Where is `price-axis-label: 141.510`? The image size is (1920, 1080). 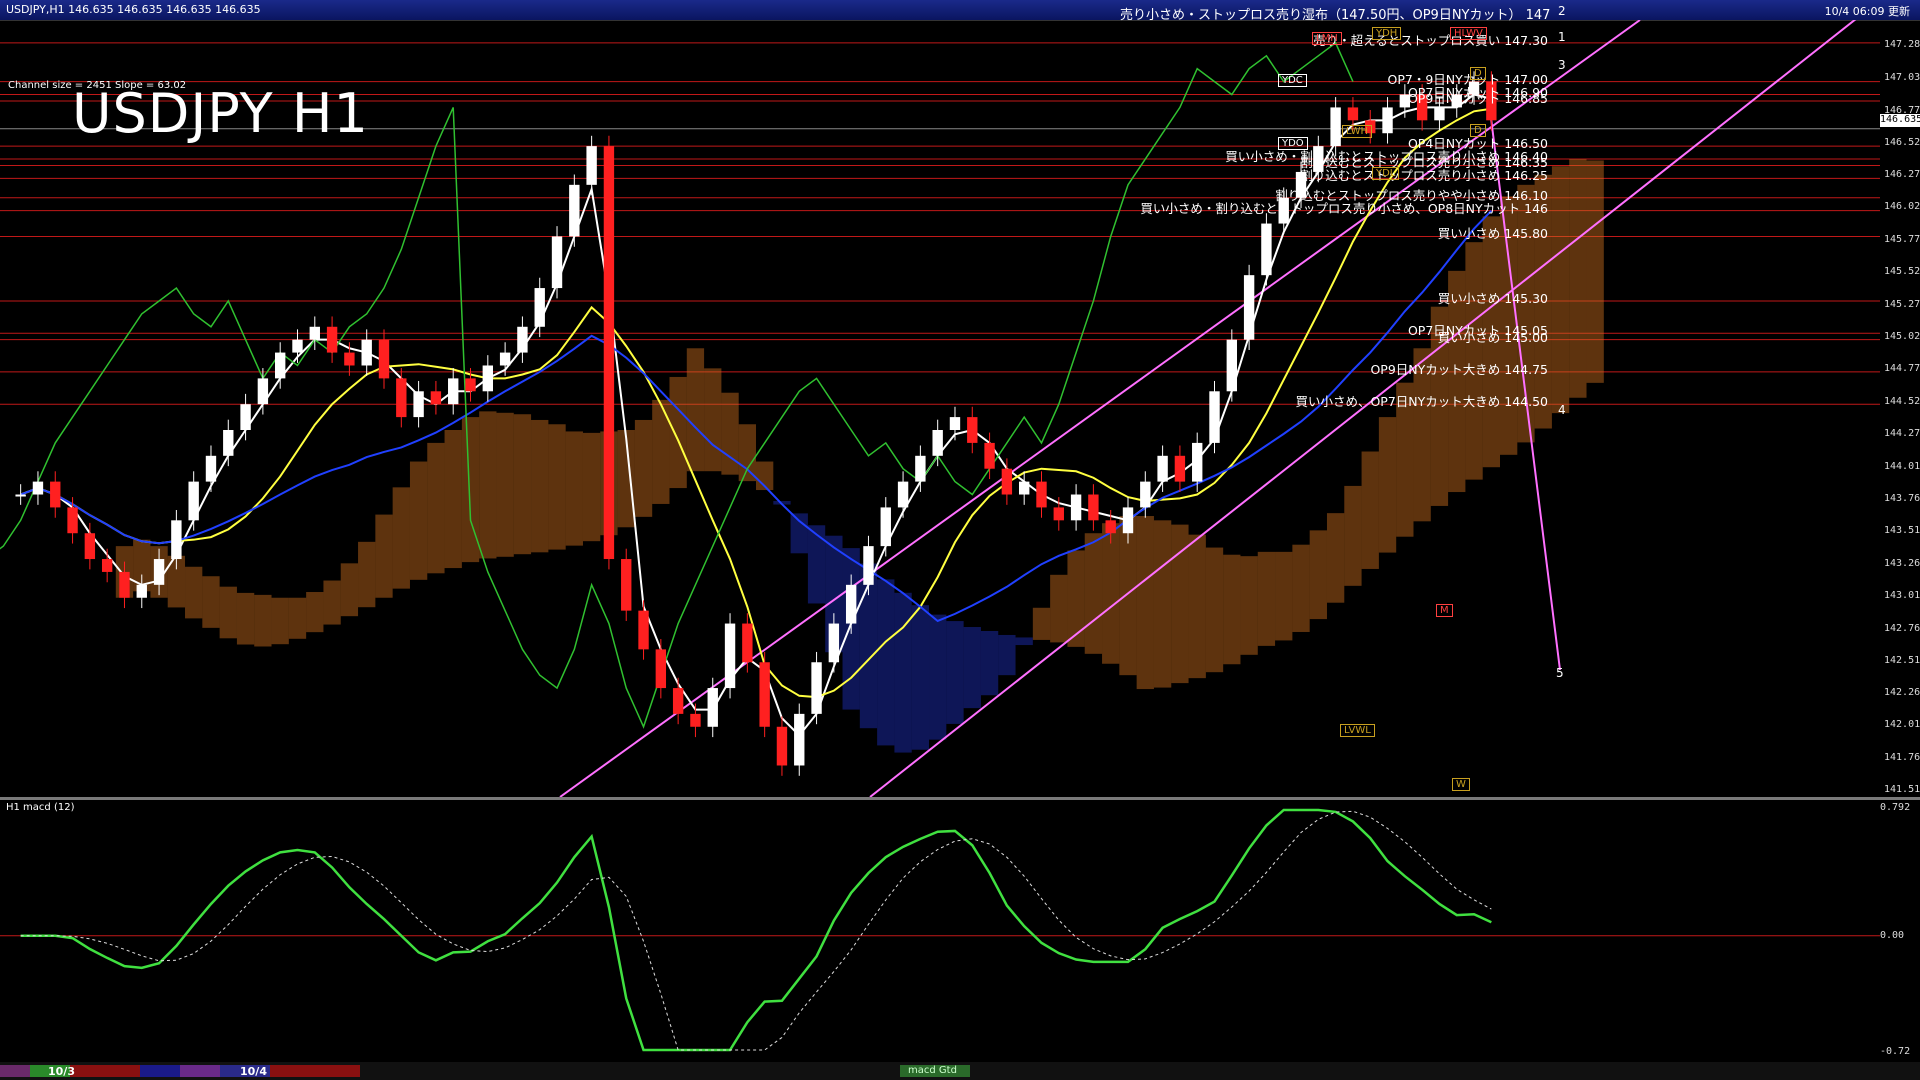 price-axis-label: 141.510 is located at coordinates (1902, 789).